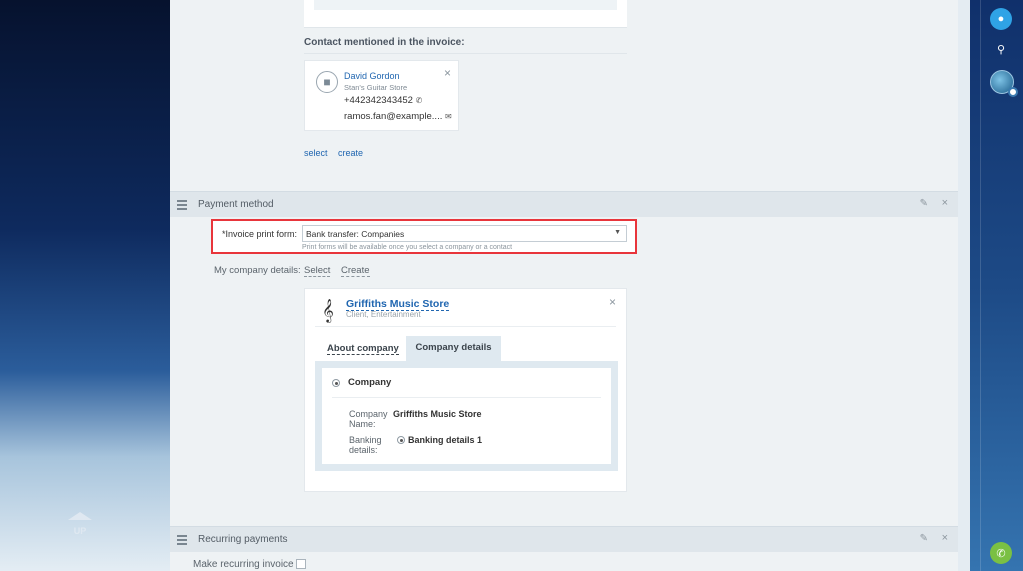 Image resolution: width=1023 pixels, height=571 pixels. Describe the element at coordinates (464, 233) in the screenshot. I see `print-form-select: Bank transfer: Companies ▼` at that location.